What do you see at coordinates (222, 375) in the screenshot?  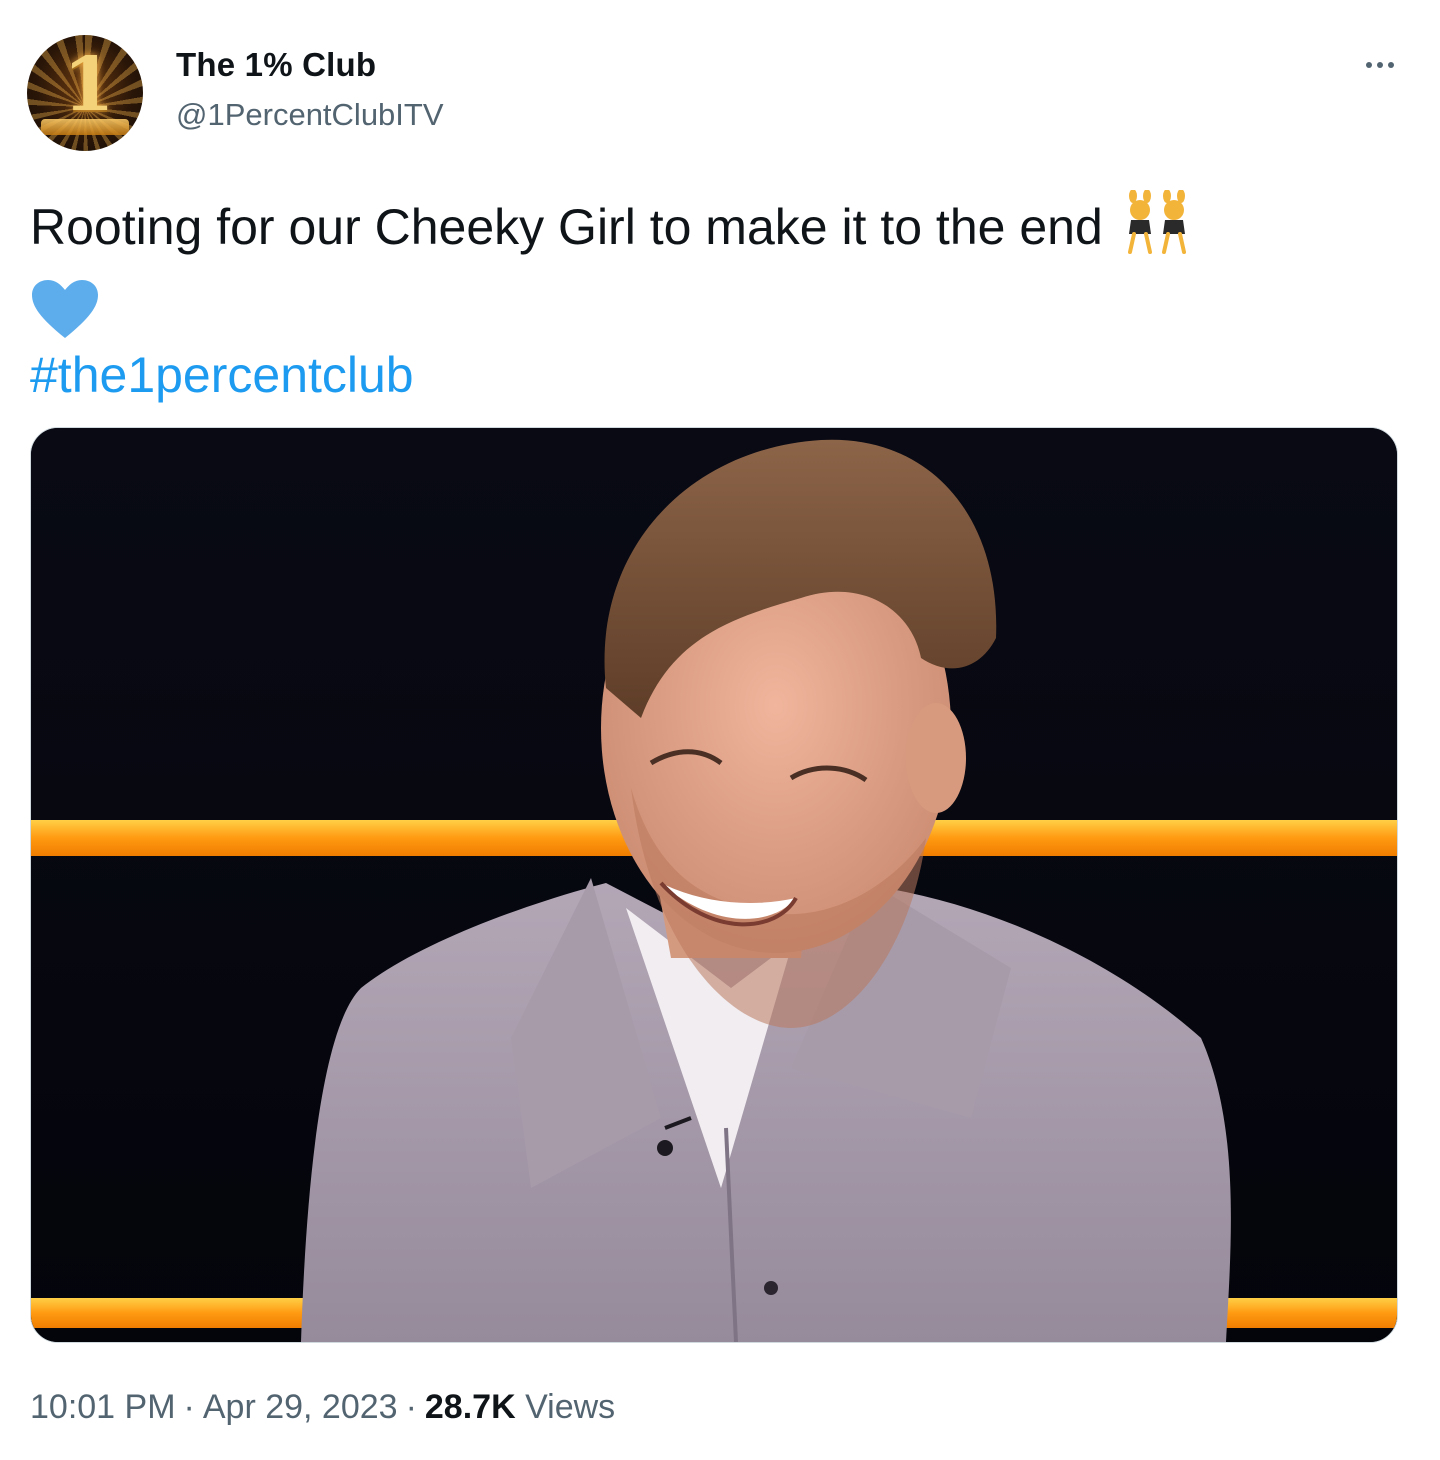 I see `hashtag-link: #the1percentclub` at bounding box center [222, 375].